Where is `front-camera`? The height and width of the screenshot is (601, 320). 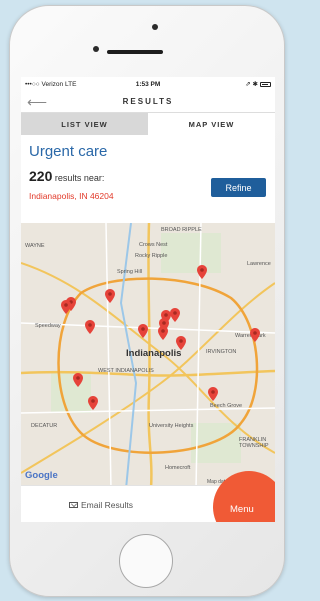
front-camera is located at coordinates (96, 49).